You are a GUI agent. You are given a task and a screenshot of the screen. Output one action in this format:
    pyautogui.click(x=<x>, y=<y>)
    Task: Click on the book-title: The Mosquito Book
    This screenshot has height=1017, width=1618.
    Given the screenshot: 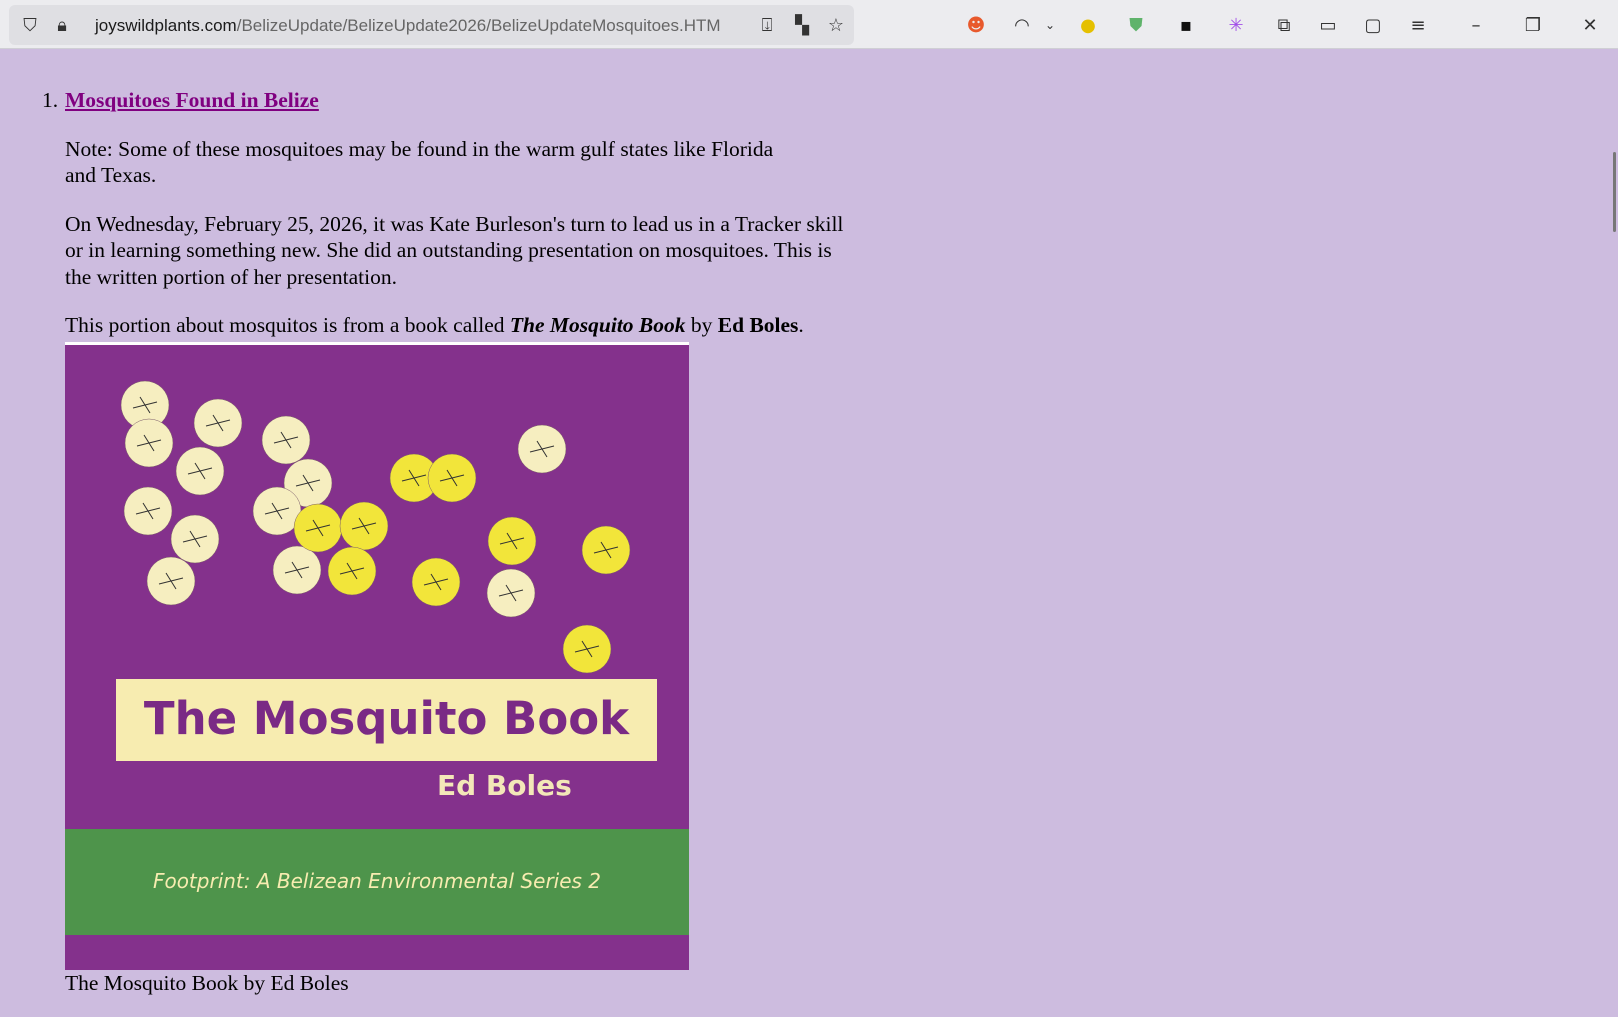 What is the action you would take?
    pyautogui.click(x=597, y=325)
    